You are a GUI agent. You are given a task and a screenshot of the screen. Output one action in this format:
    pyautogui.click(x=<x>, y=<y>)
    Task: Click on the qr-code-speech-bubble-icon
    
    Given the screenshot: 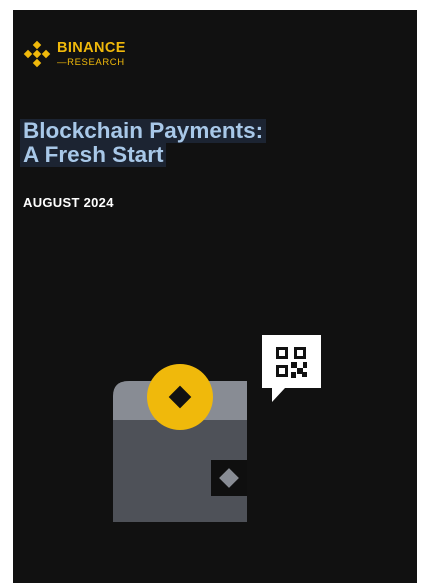 What is the action you would take?
    pyautogui.click(x=291, y=368)
    